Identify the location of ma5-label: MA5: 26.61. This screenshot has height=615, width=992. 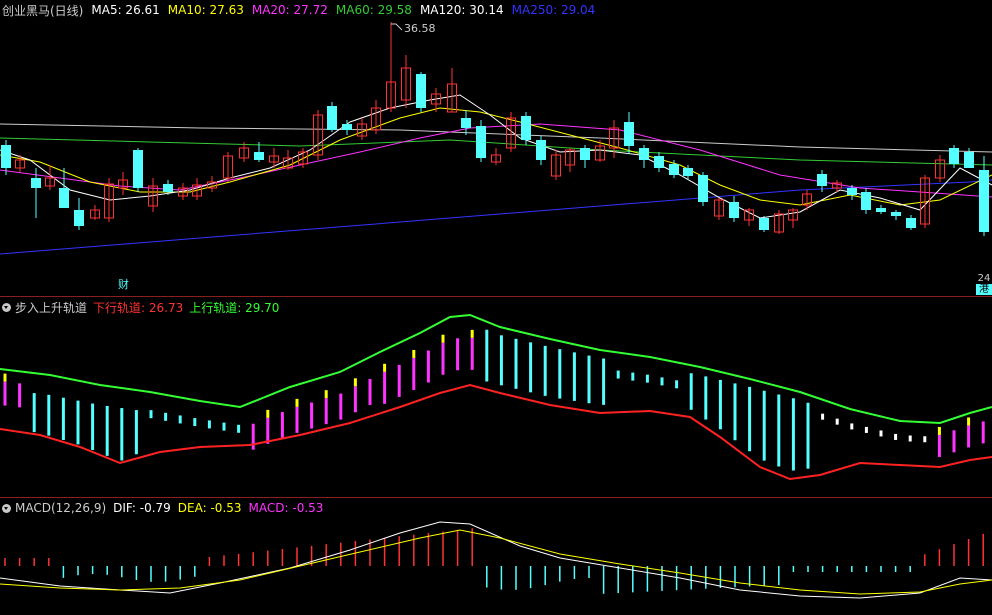
(125, 10).